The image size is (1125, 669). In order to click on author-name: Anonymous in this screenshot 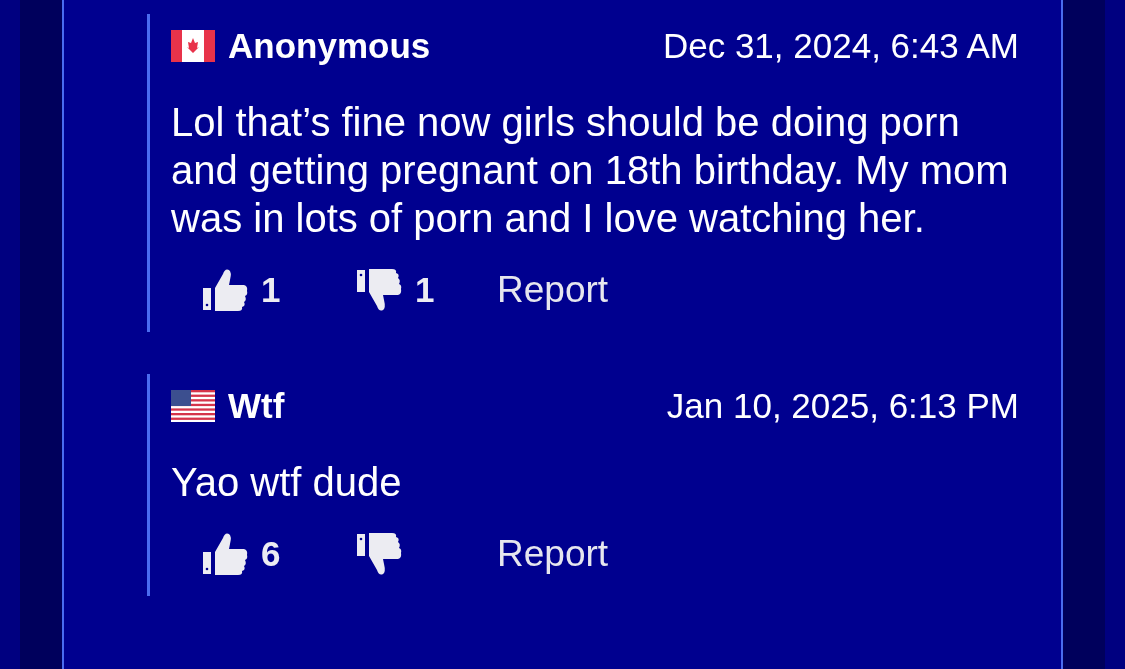, I will do `click(329, 46)`.